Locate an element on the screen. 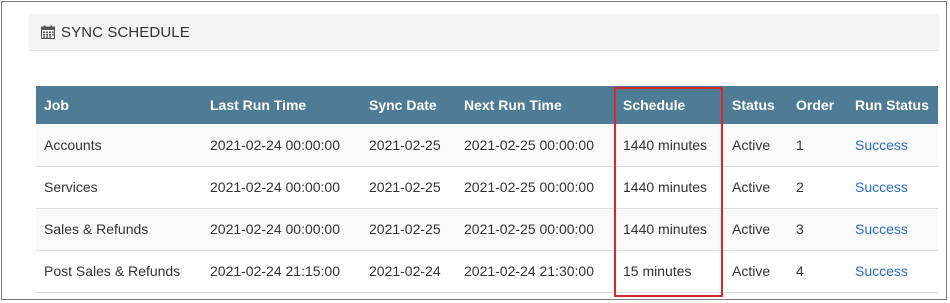 The height and width of the screenshot is (303, 950). column-header-job: Job is located at coordinates (119, 105).